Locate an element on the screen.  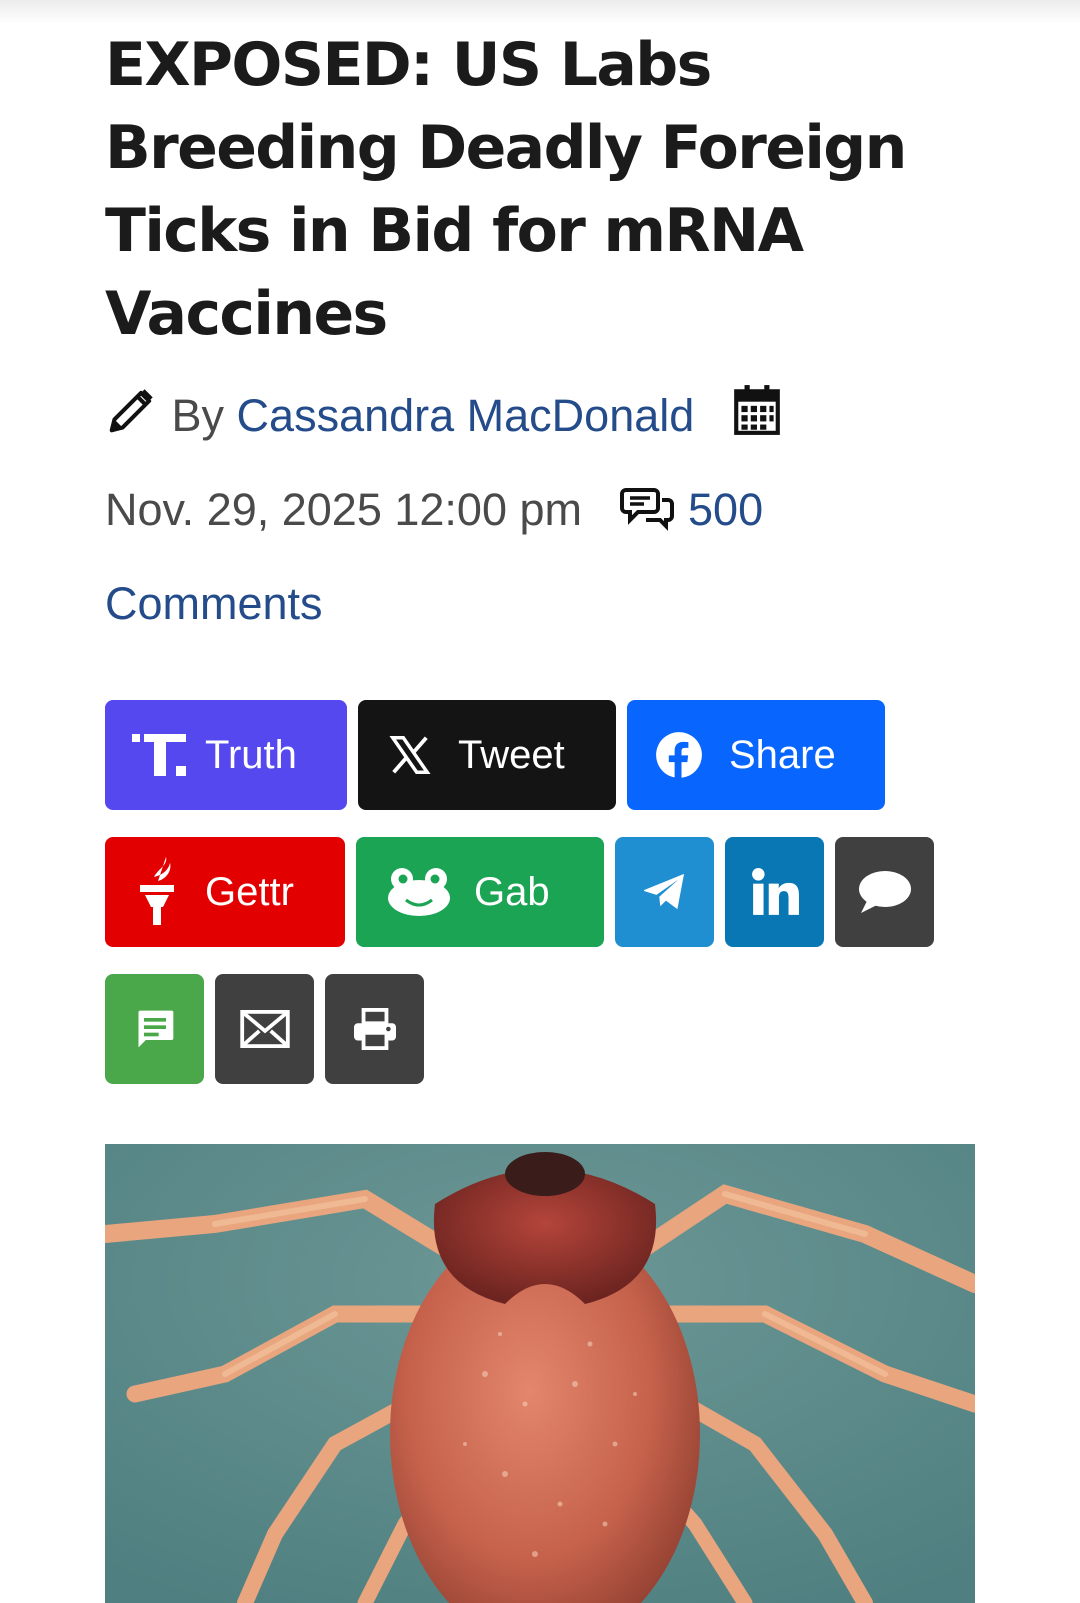
linkedin-icon is located at coordinates (775, 892).